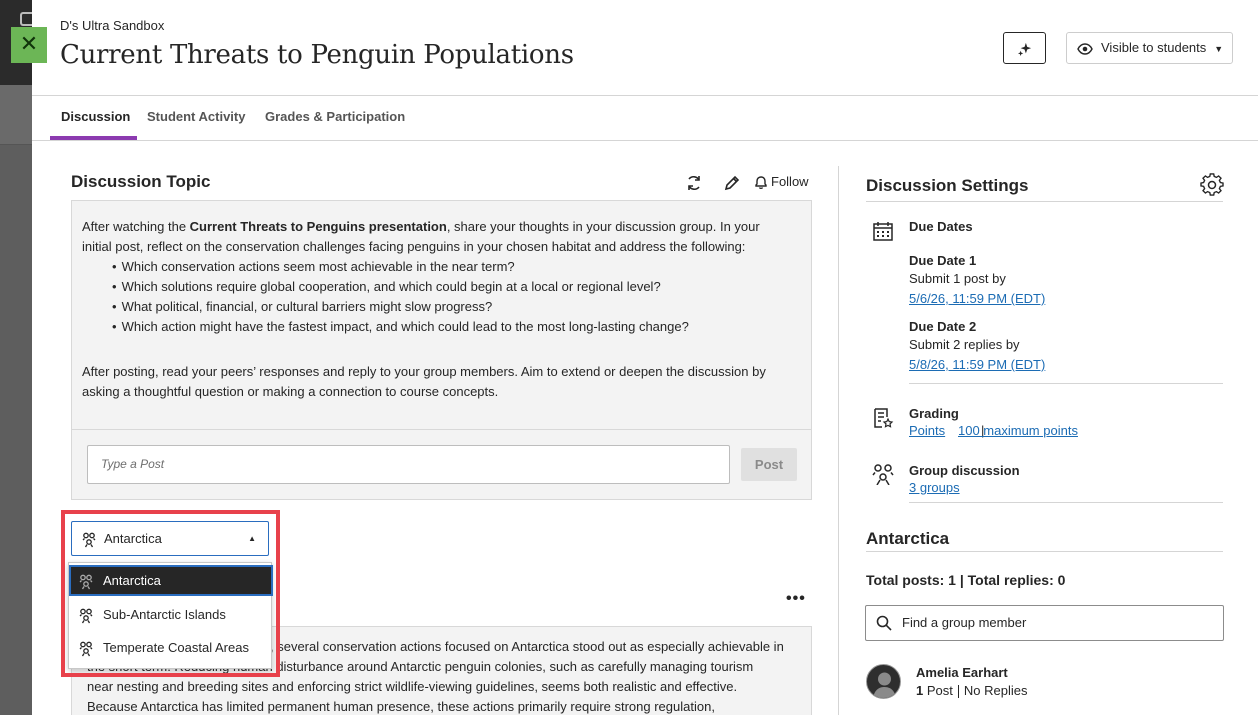 This screenshot has width=1258, height=715. Describe the element at coordinates (934, 413) in the screenshot. I see `grading-label: Grading` at that location.